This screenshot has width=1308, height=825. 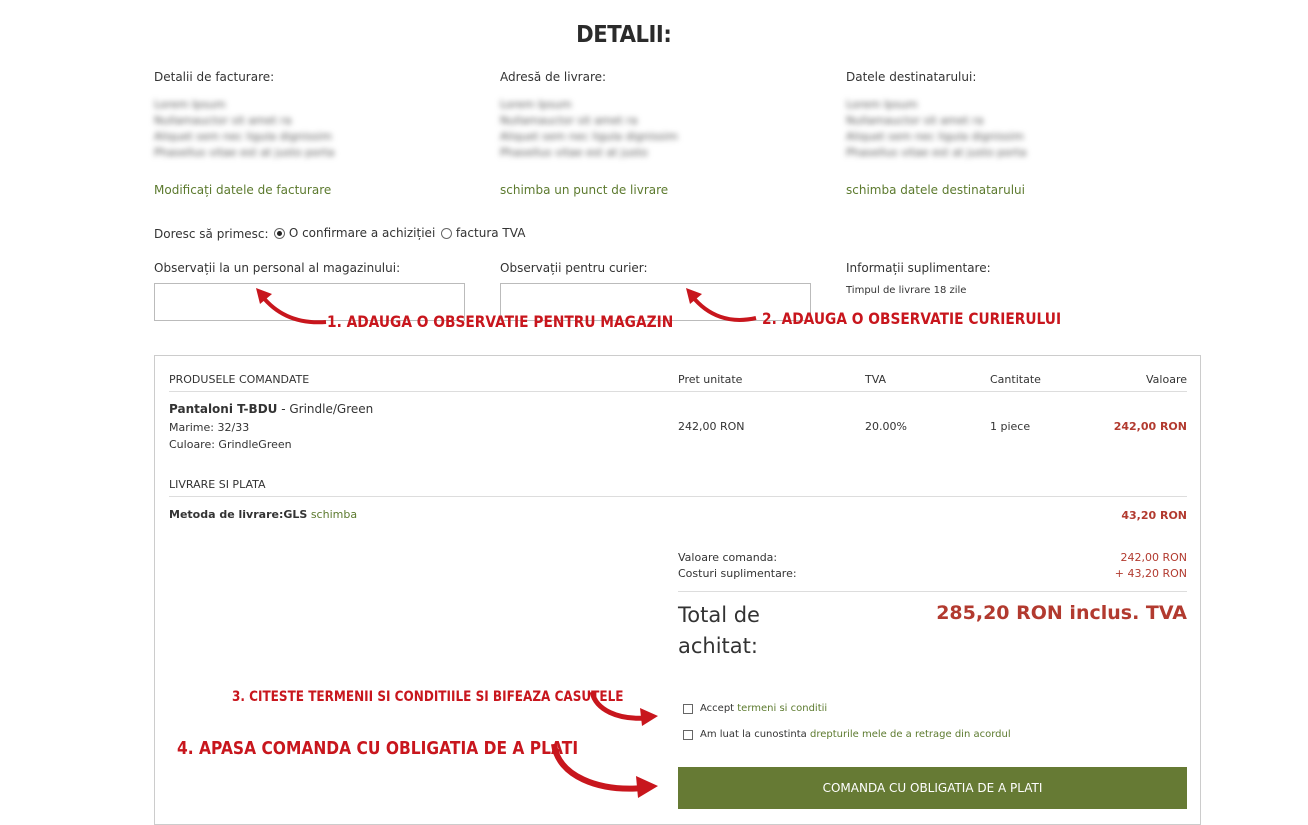 What do you see at coordinates (1015, 379) in the screenshot?
I see `col-qty: Cantitate` at bounding box center [1015, 379].